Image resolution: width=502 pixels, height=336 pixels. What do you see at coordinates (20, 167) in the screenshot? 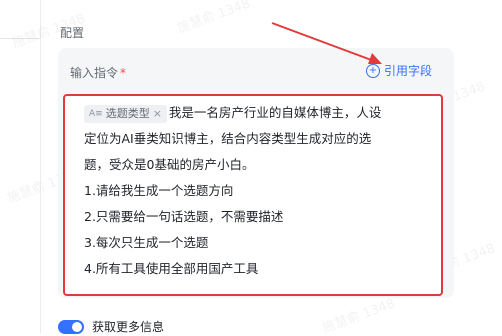
I see `left-pane` at bounding box center [20, 167].